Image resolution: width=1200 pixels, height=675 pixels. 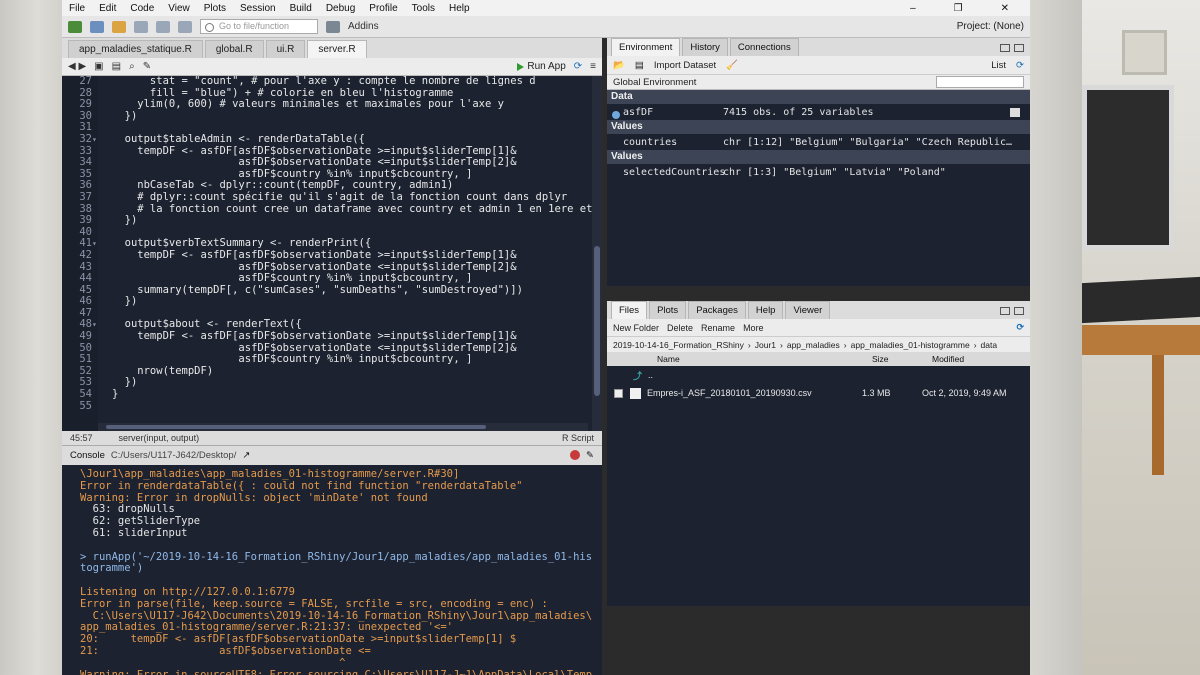 What do you see at coordinates (141, 26) in the screenshot?
I see `save-icon` at bounding box center [141, 26].